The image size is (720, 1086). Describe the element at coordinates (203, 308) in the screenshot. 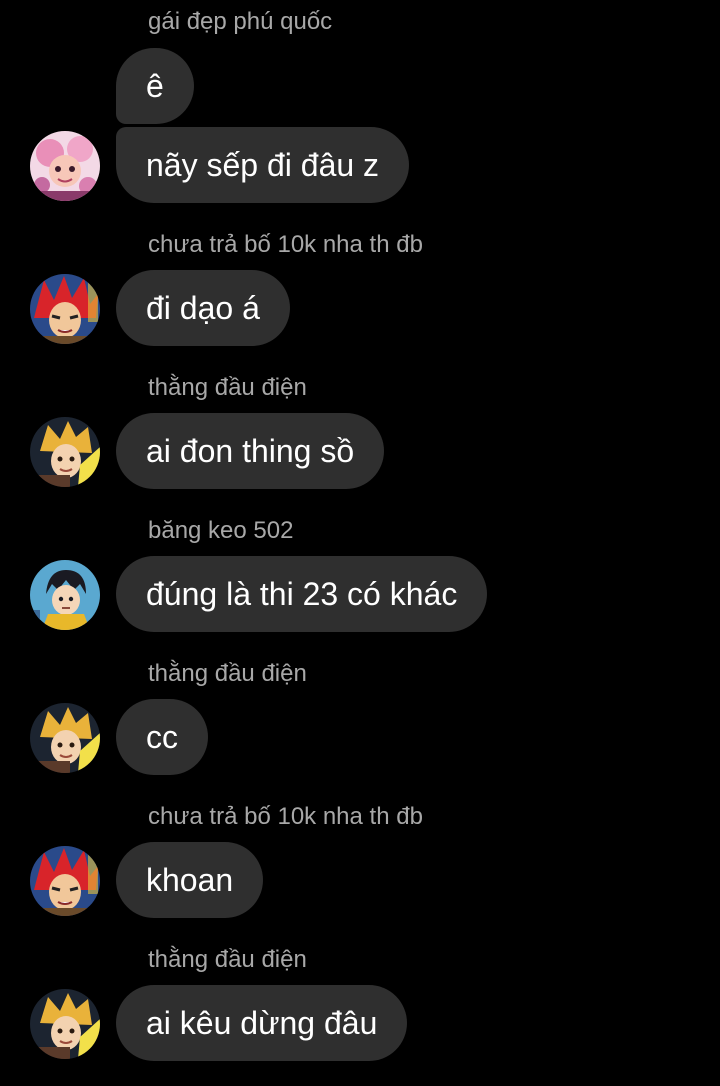

I see `message-bubble: đi dạo á` at that location.